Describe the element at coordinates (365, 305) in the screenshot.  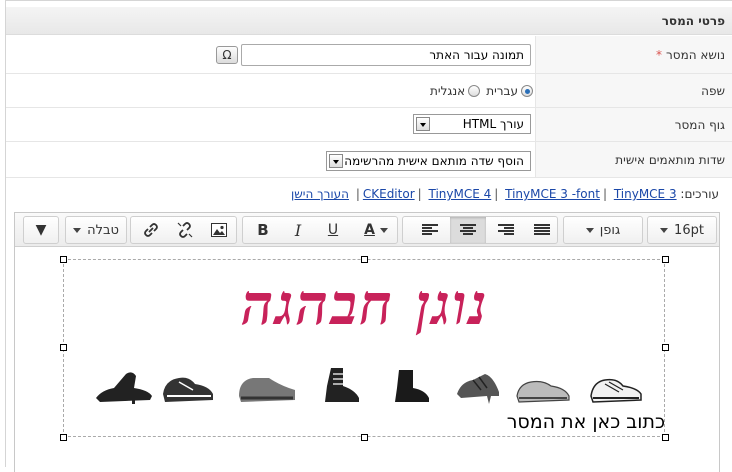
I see `logo-text: נוגן חבהגה` at that location.